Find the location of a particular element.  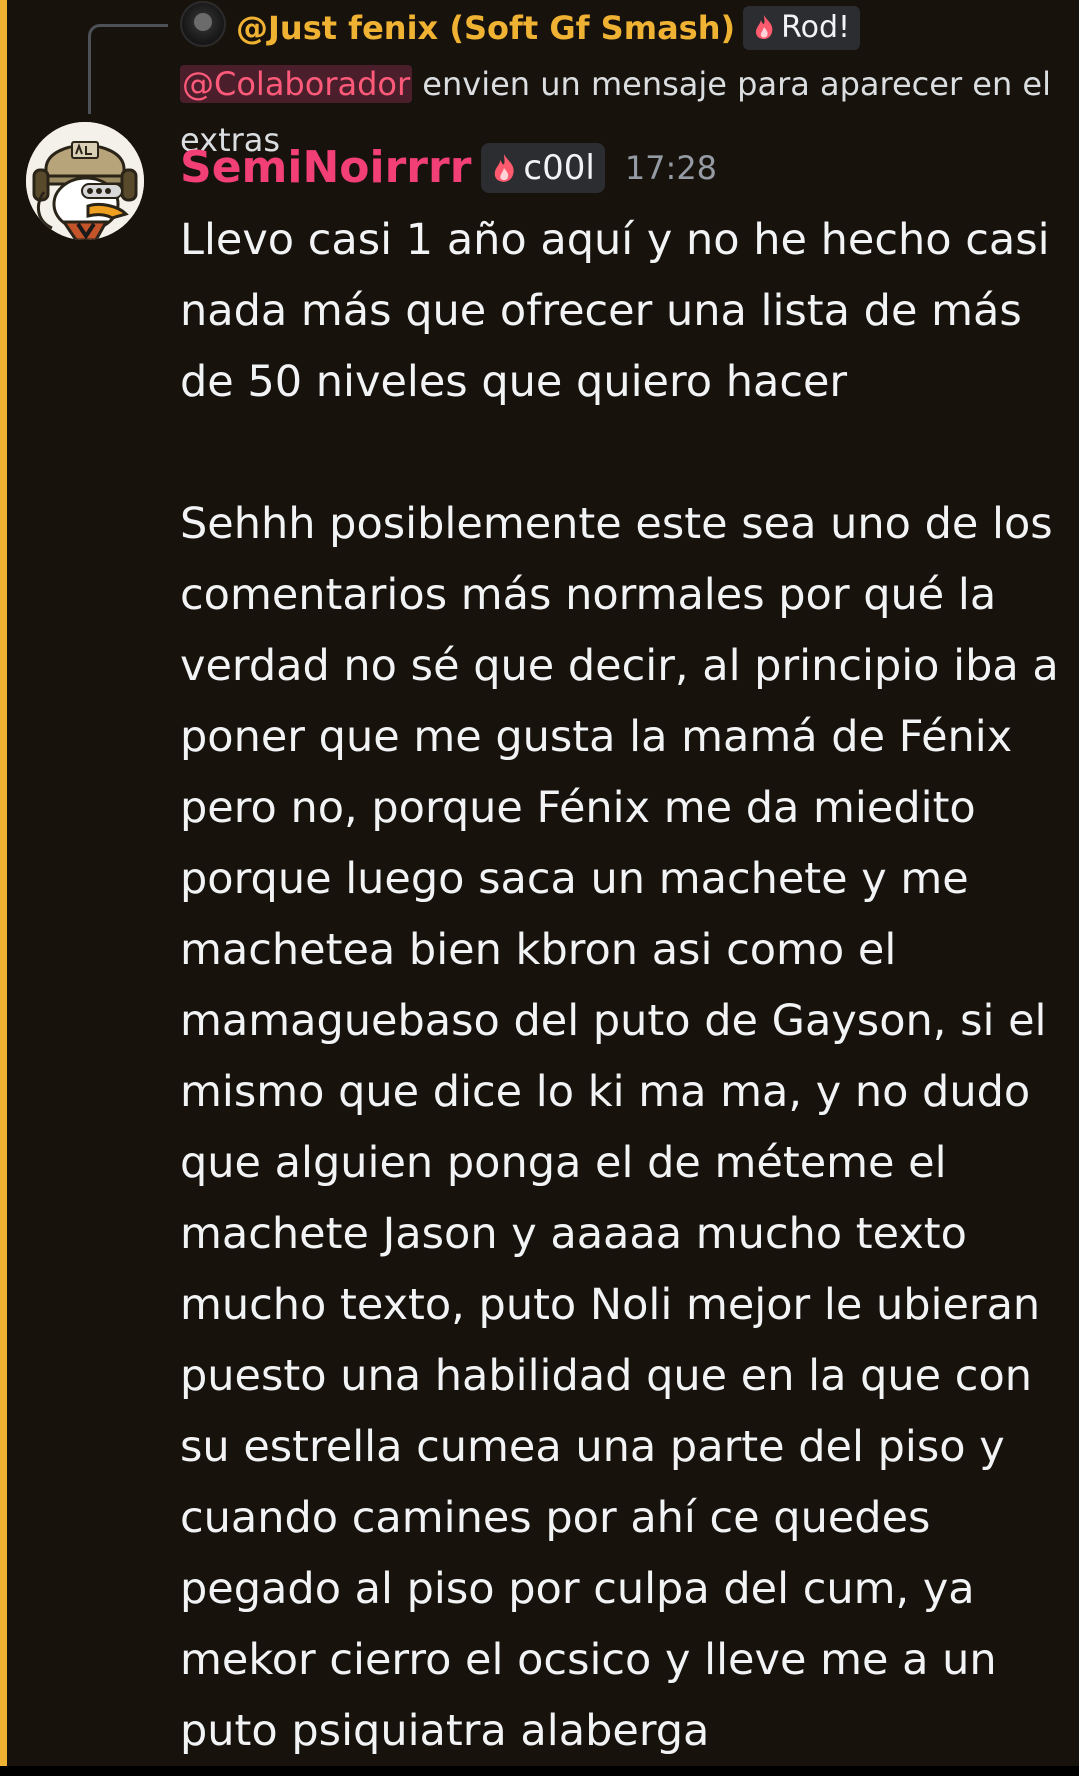

author-name: SemiNoirrrr is located at coordinates (325, 167).